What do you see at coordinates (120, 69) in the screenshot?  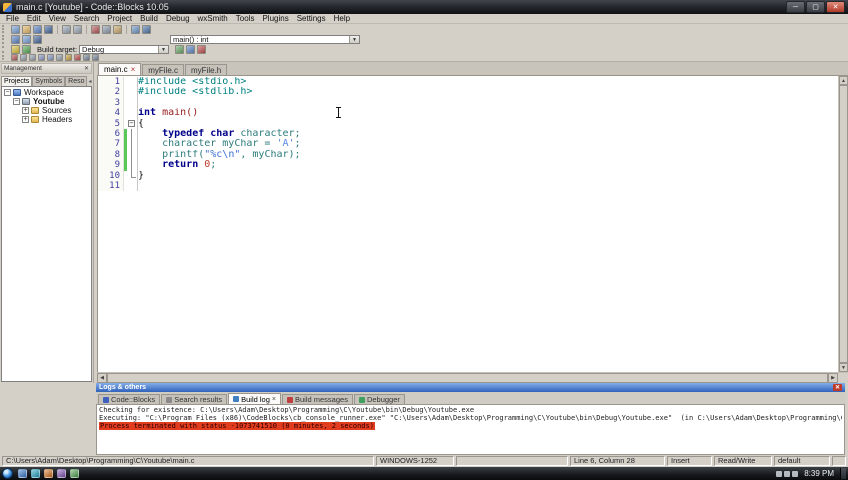 I see `editor-tab-main-c: main.c ×` at bounding box center [120, 69].